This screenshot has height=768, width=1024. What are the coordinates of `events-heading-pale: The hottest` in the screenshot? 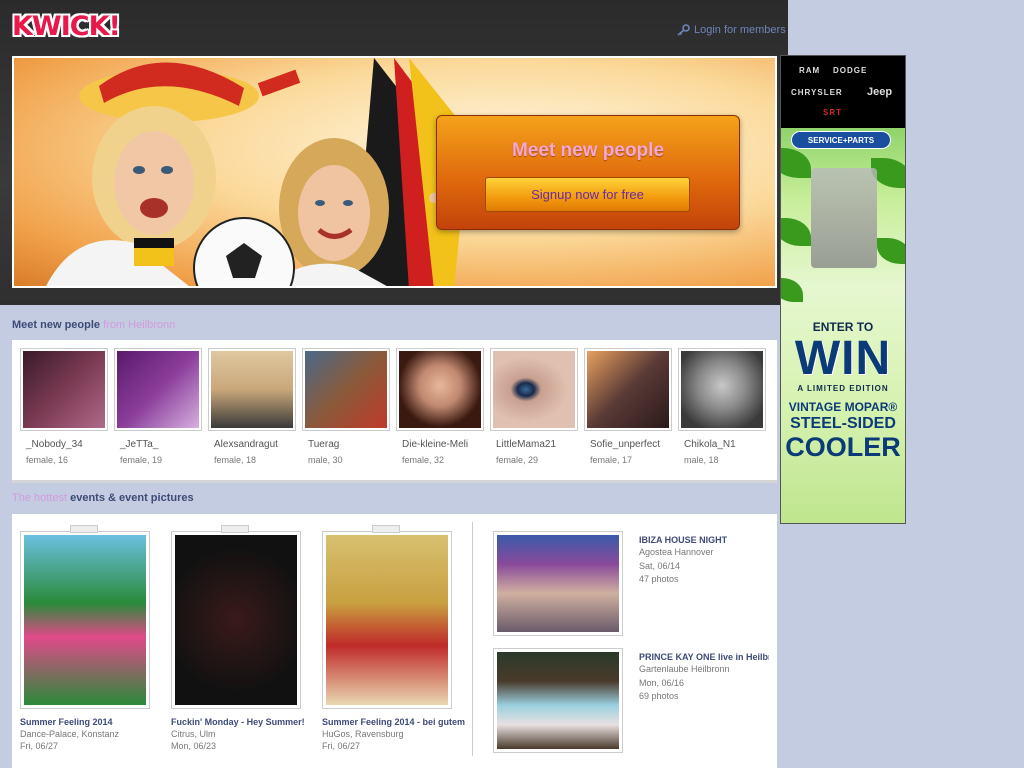 It's located at (40, 498).